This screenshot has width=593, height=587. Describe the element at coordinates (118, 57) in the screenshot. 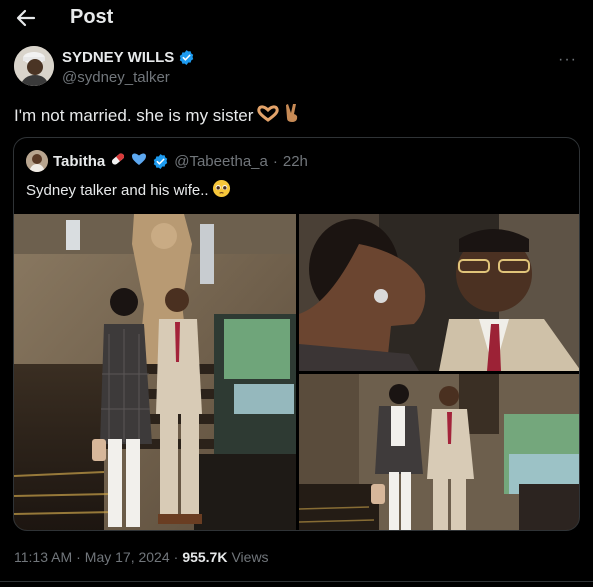

I see `author-name: SYDNEY WILLS` at that location.